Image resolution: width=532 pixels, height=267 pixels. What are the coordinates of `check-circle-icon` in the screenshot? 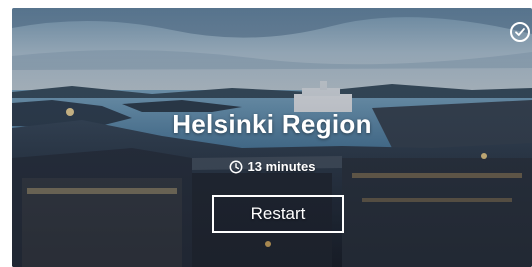 It's located at (520, 32).